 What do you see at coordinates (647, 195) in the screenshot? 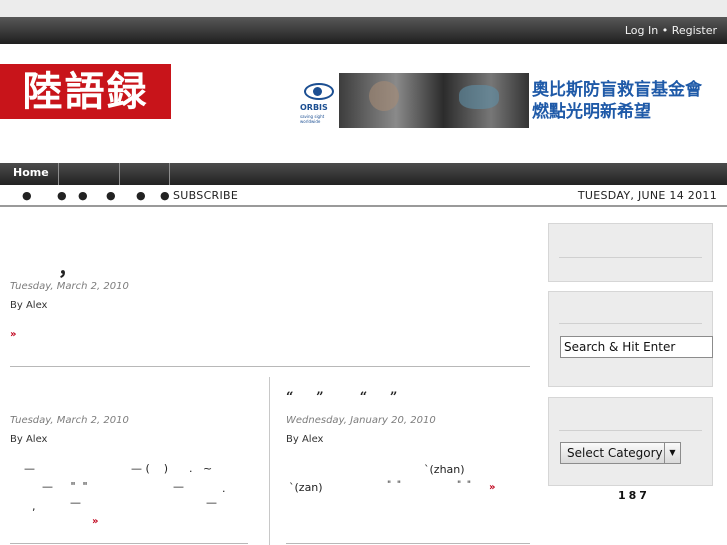
I see `current-date: TUESDAY, JUNE 14 2011` at bounding box center [647, 195].